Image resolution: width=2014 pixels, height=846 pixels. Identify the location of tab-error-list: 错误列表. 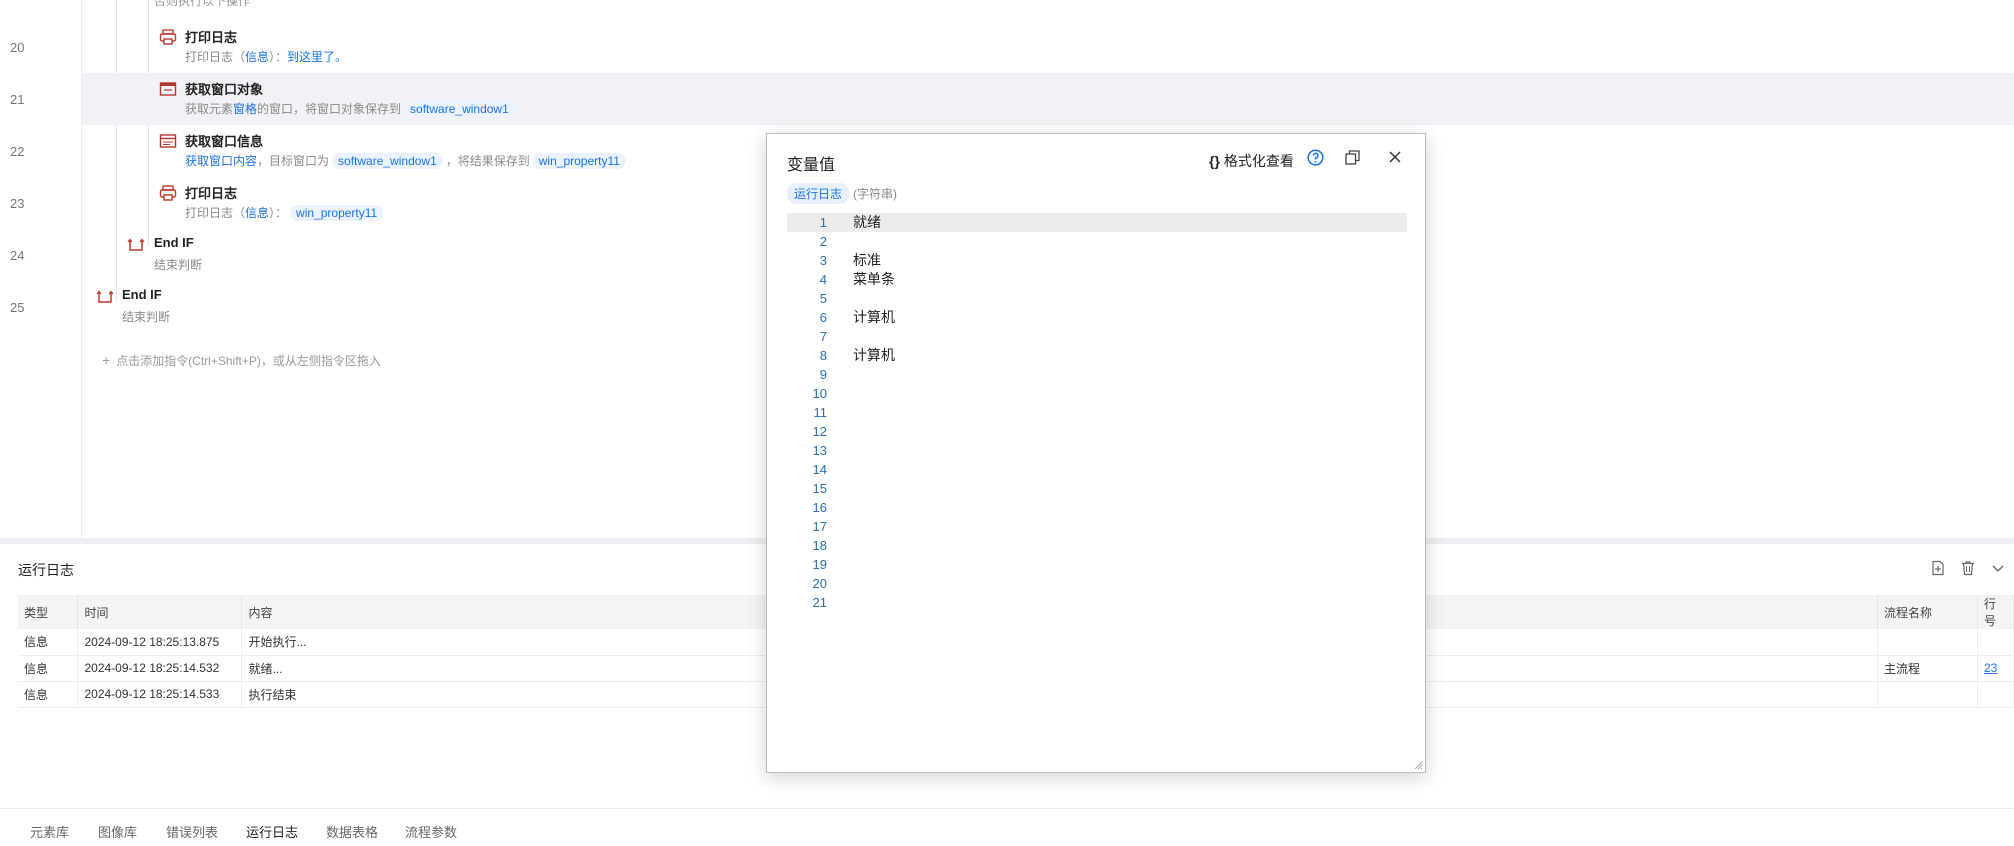
(192, 831).